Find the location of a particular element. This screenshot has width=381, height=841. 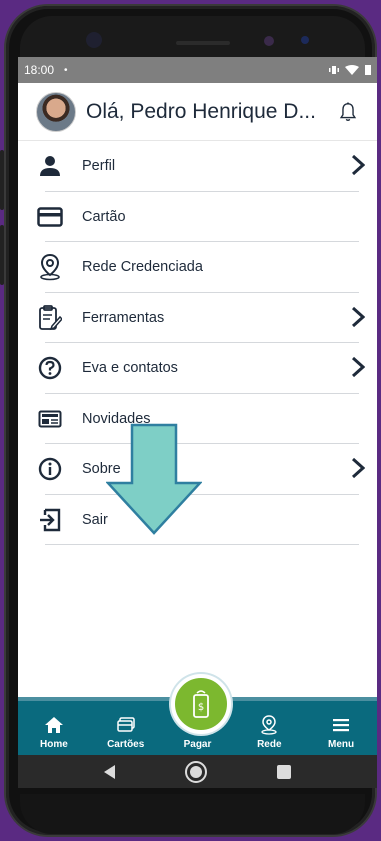

status-icons is located at coordinates (349, 70).